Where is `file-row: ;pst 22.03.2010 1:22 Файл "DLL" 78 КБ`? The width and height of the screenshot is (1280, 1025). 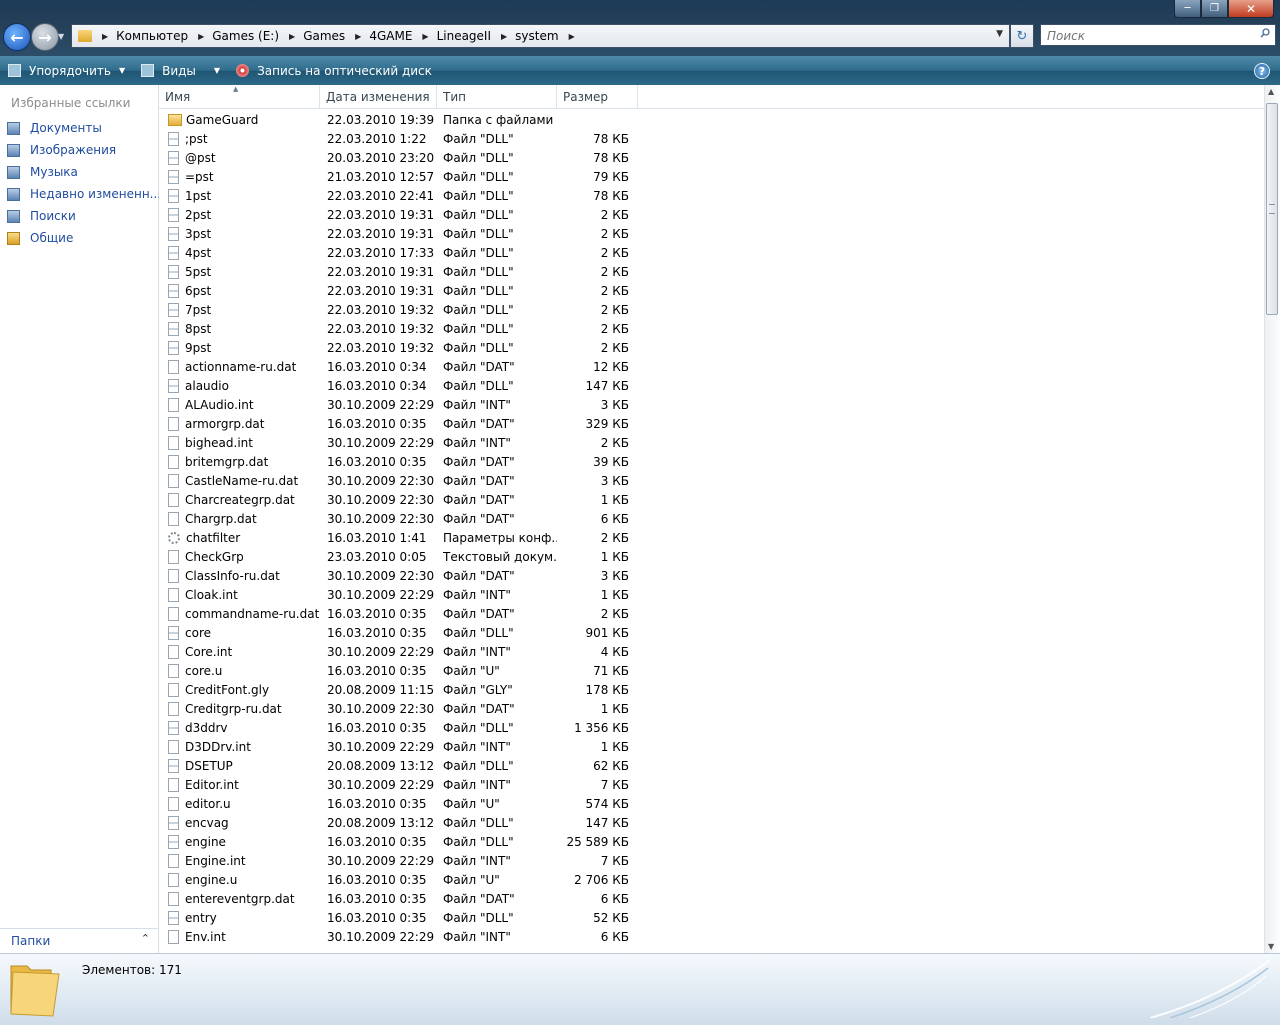 file-row: ;pst 22.03.2010 1:22 Файл "DLL" 78 КБ is located at coordinates (399, 138).